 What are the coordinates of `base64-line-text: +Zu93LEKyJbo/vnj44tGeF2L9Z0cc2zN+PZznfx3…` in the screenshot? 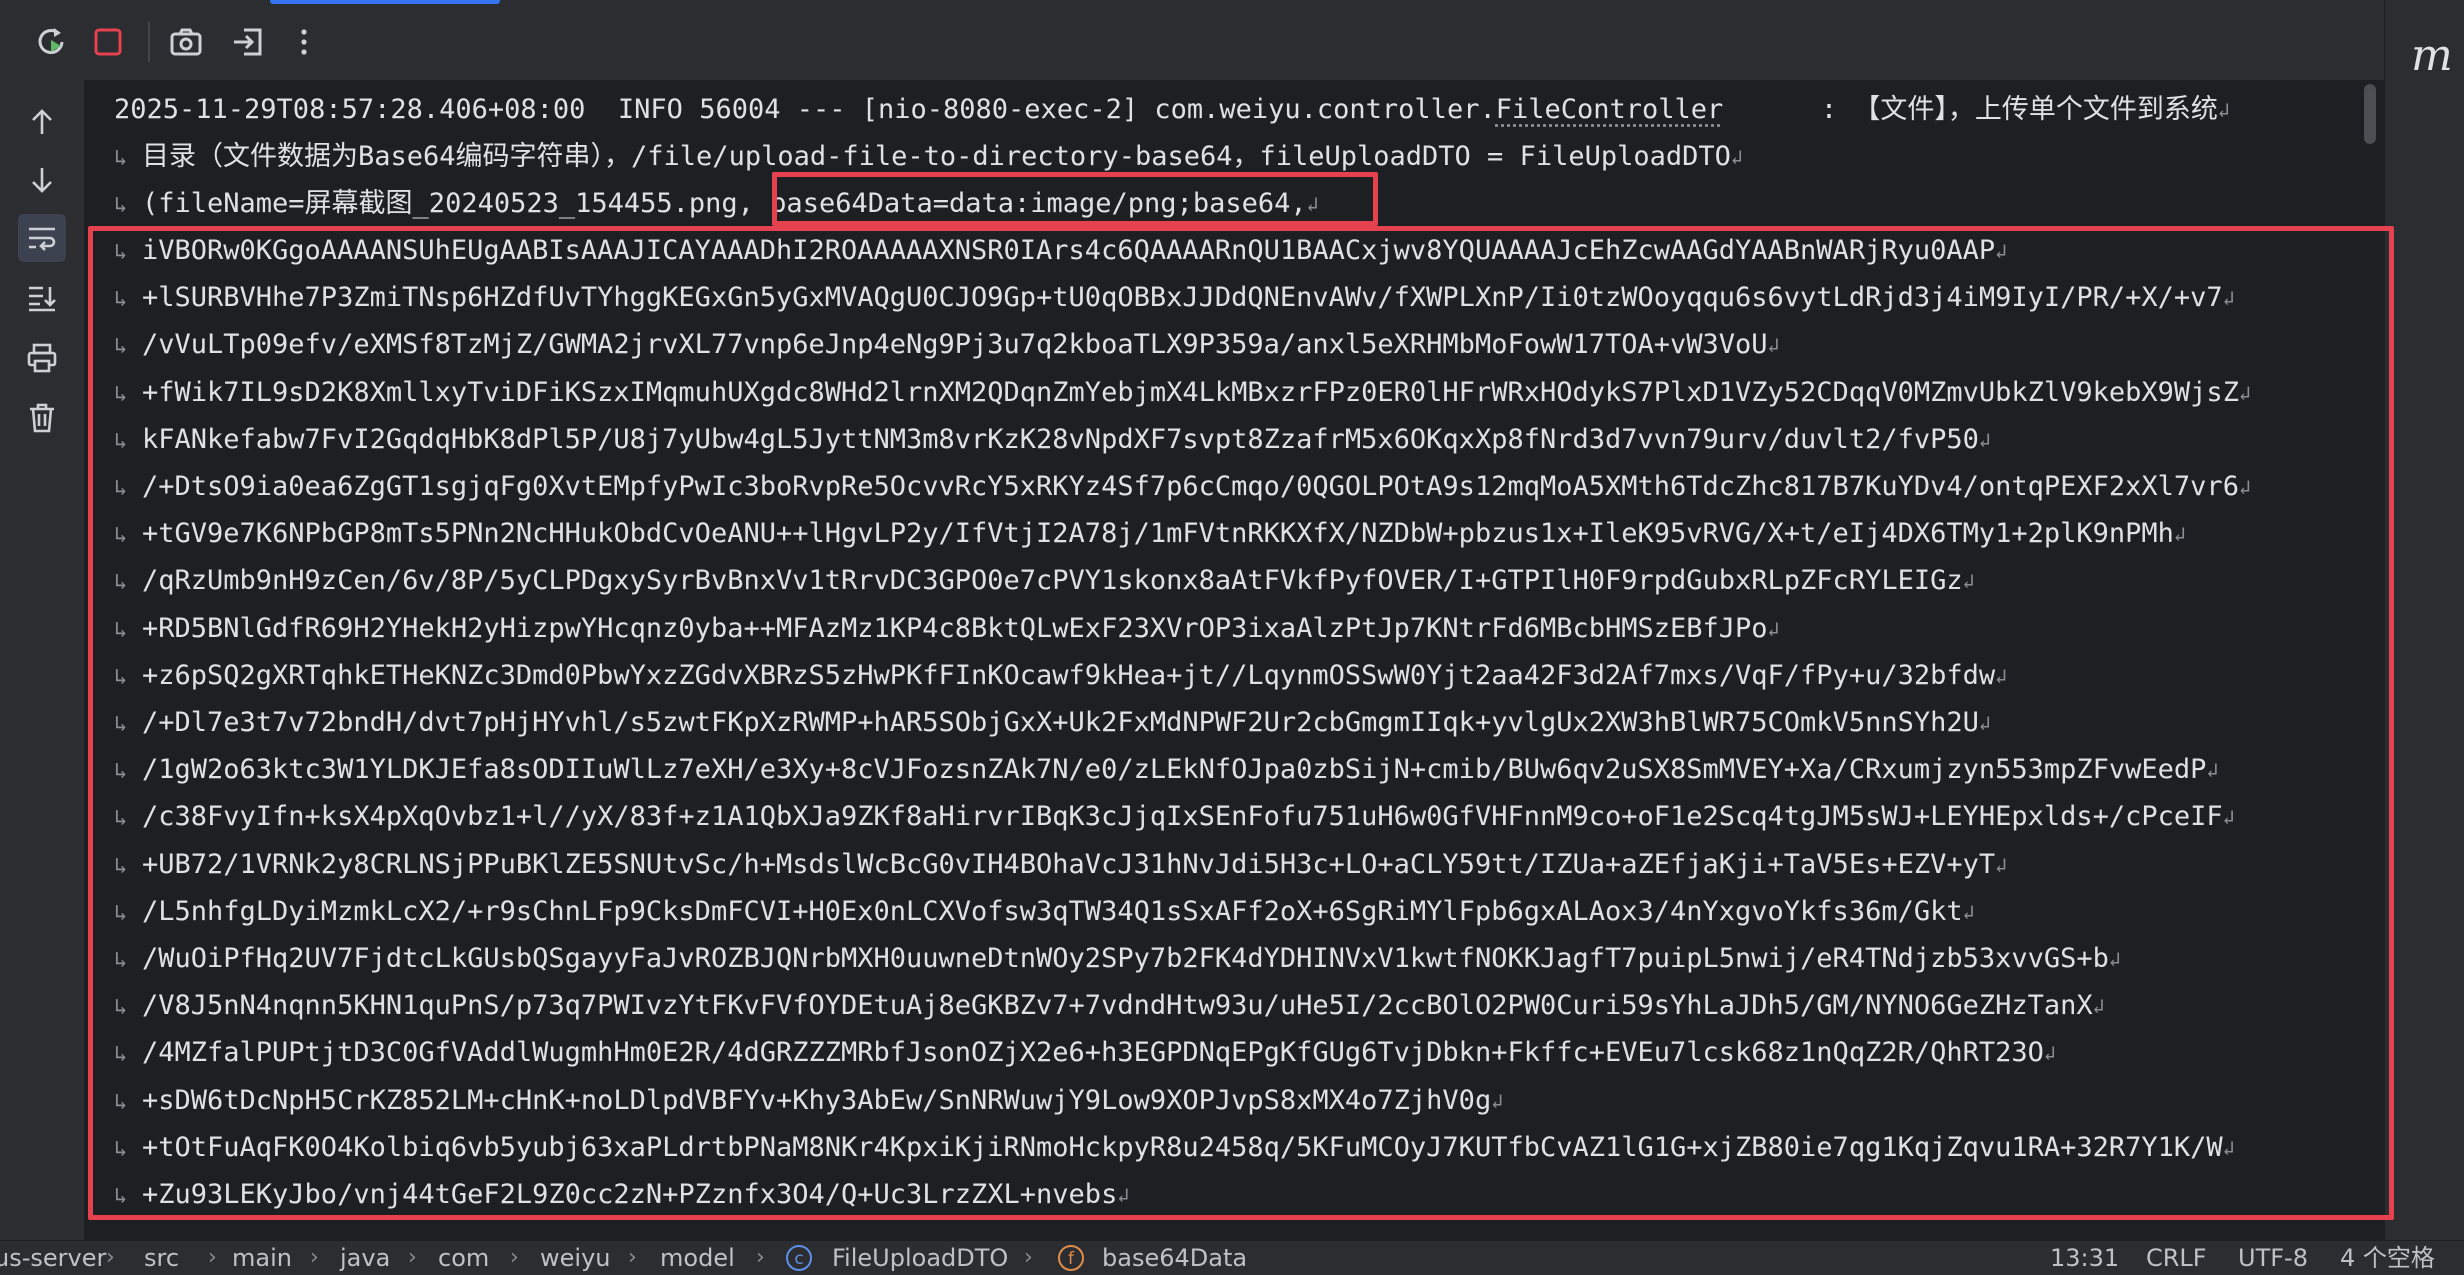 It's located at (630, 1194).